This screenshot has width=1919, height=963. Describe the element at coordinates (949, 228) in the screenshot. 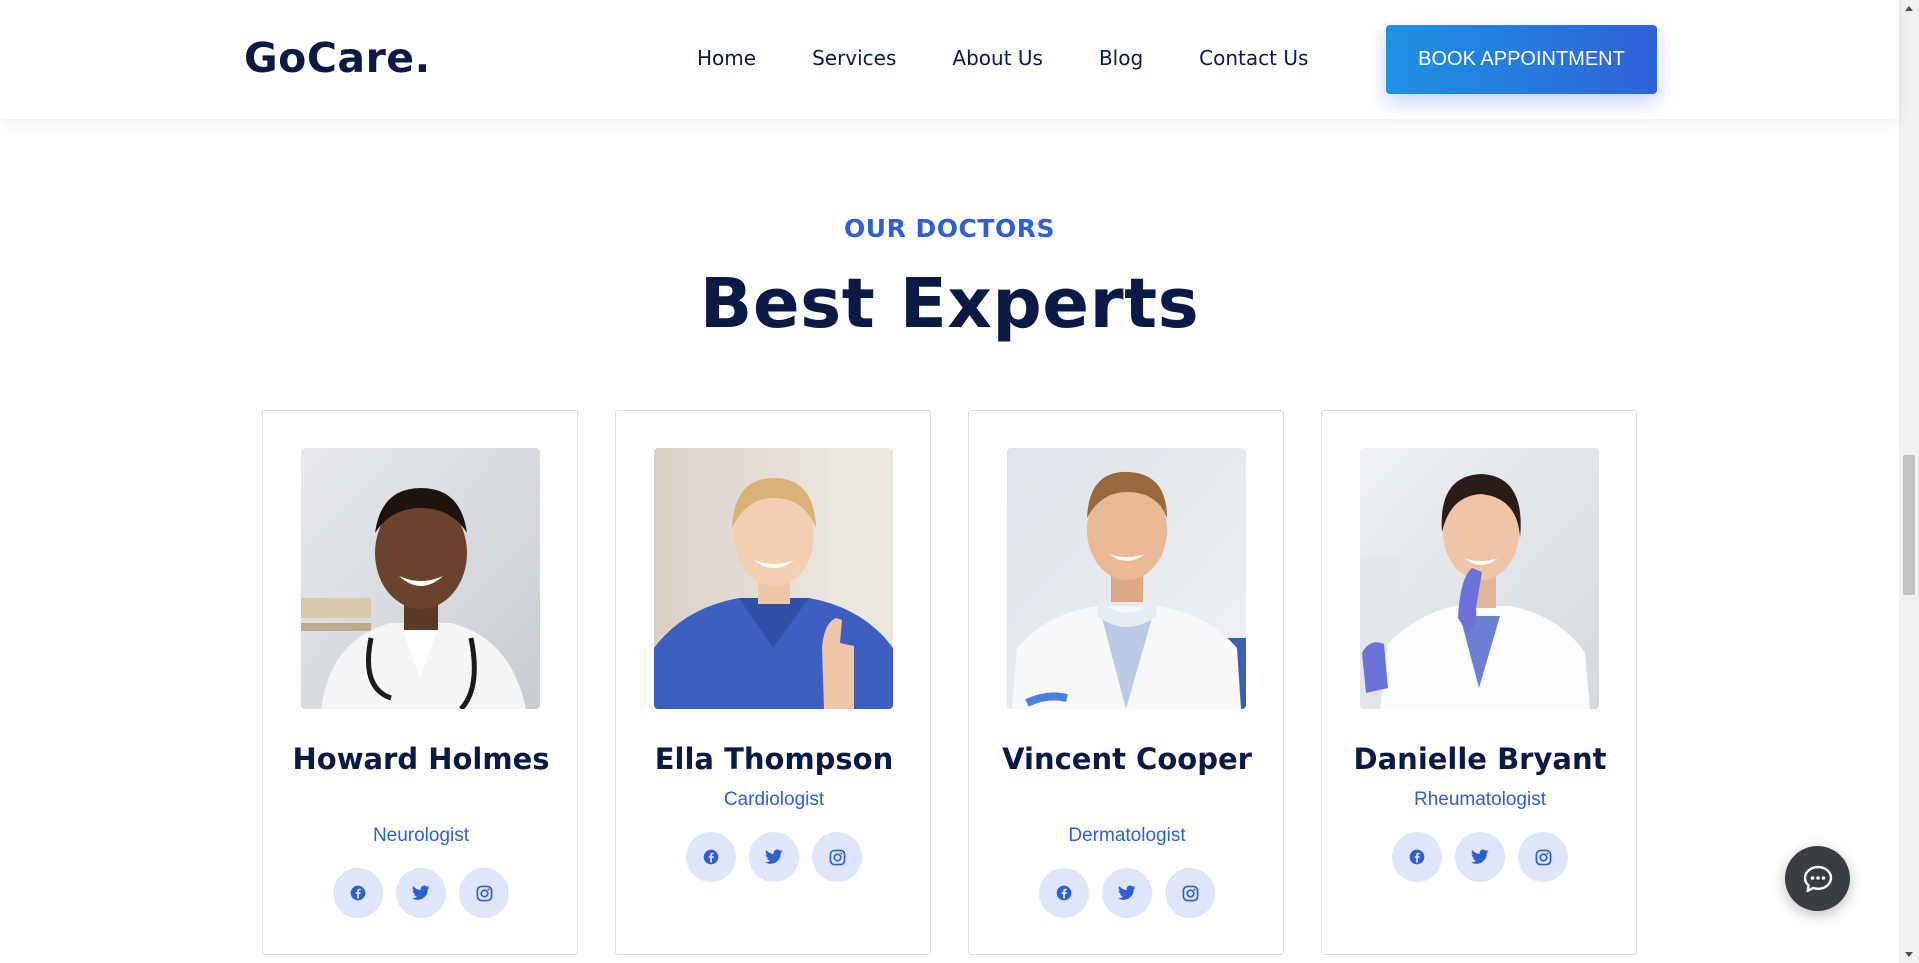

I see `section-eyebrow: OUR DOCTORS` at that location.